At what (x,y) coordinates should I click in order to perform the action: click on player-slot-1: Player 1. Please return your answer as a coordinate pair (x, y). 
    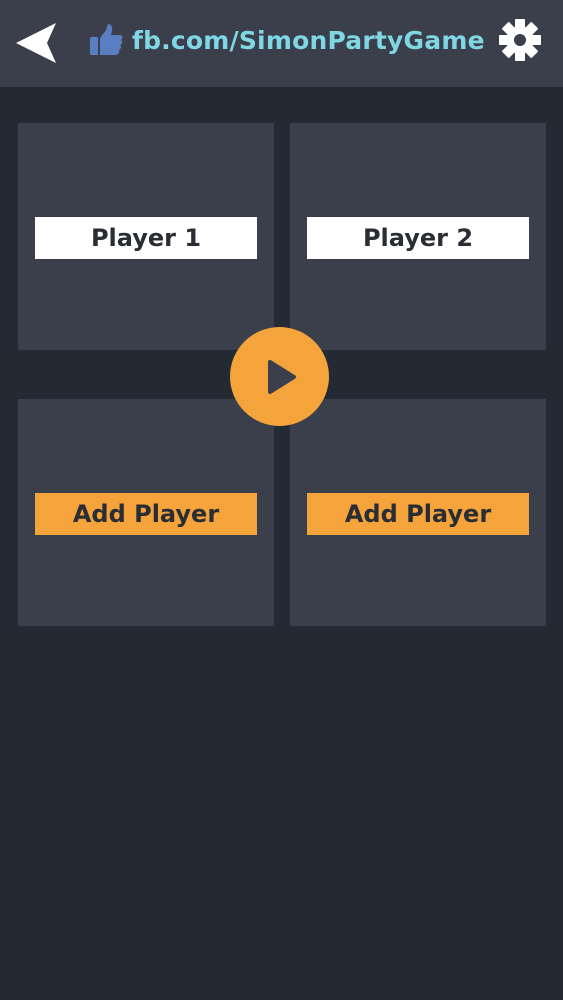
    Looking at the image, I should click on (146, 236).